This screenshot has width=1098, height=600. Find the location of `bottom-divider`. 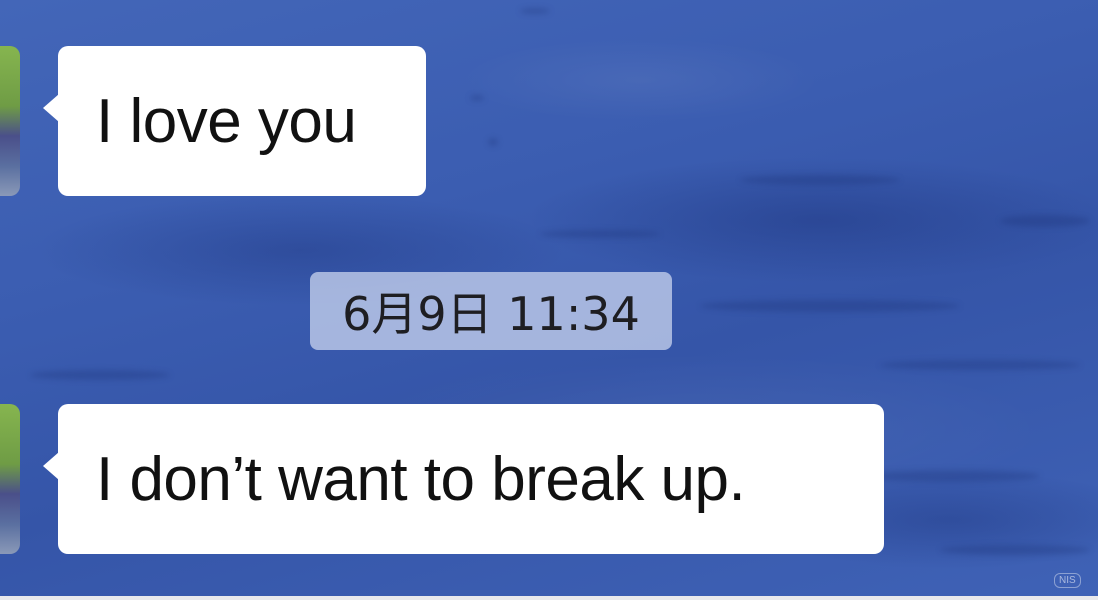

bottom-divider is located at coordinates (549, 598).